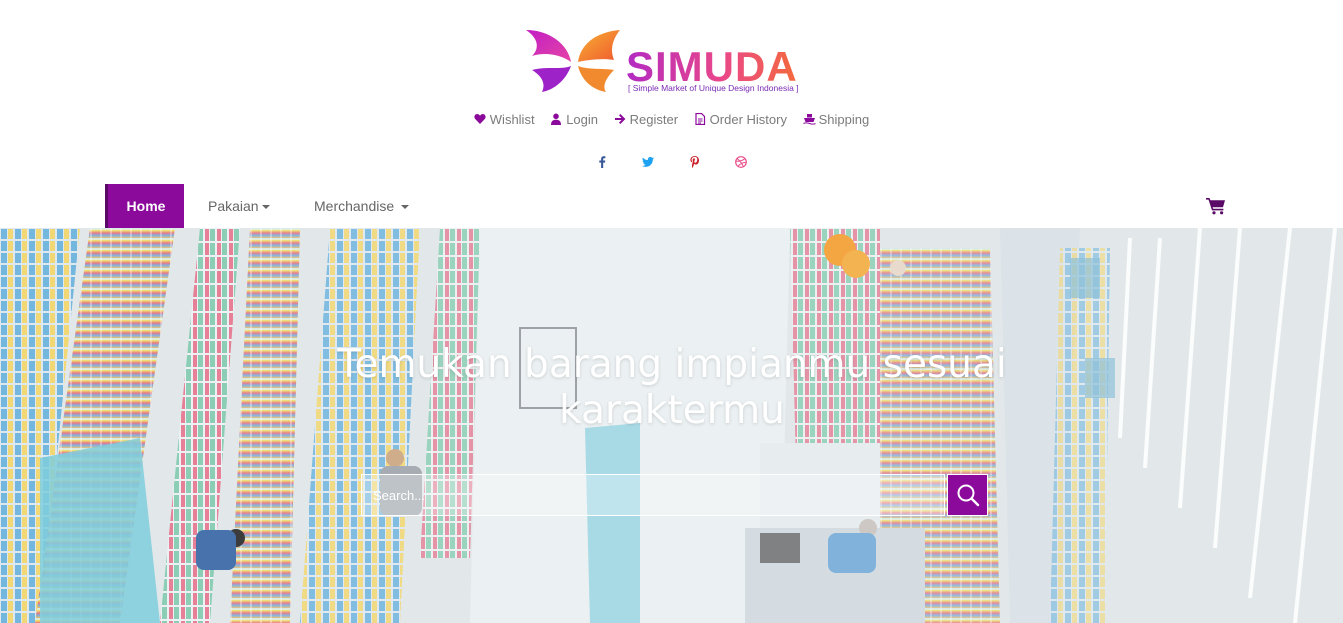 This screenshot has height=623, width=1343. What do you see at coordinates (582, 119) in the screenshot?
I see `login-label: Login` at bounding box center [582, 119].